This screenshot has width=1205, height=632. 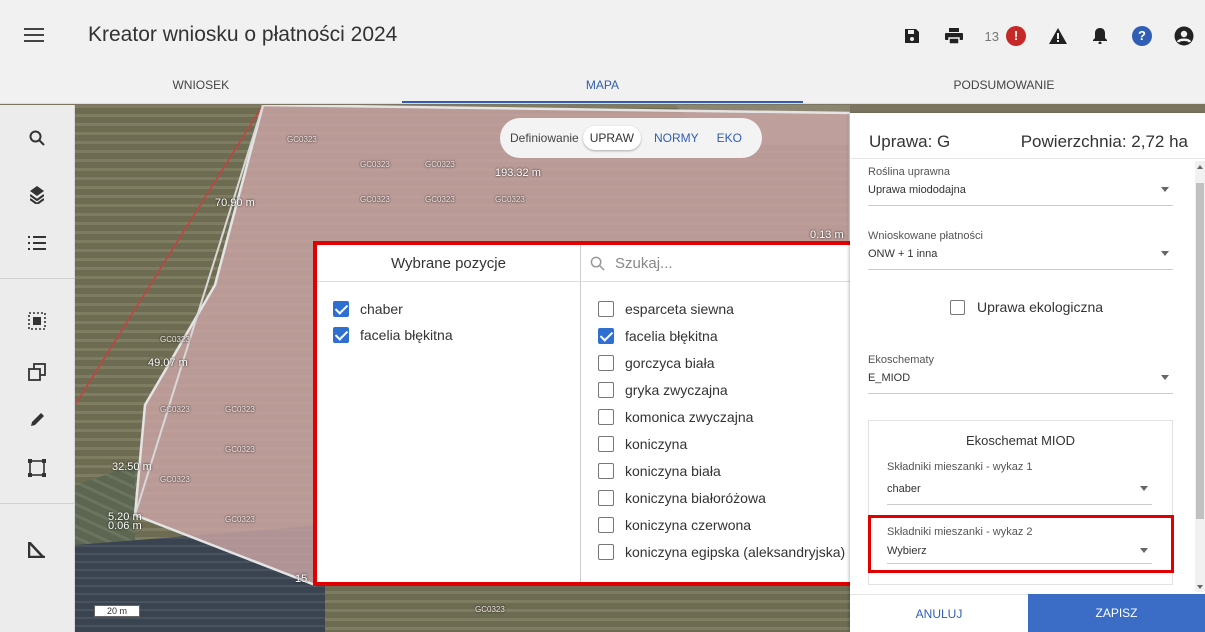 What do you see at coordinates (1004, 86) in the screenshot?
I see `tab-podsumowanie: PODSUMOWANIE` at bounding box center [1004, 86].